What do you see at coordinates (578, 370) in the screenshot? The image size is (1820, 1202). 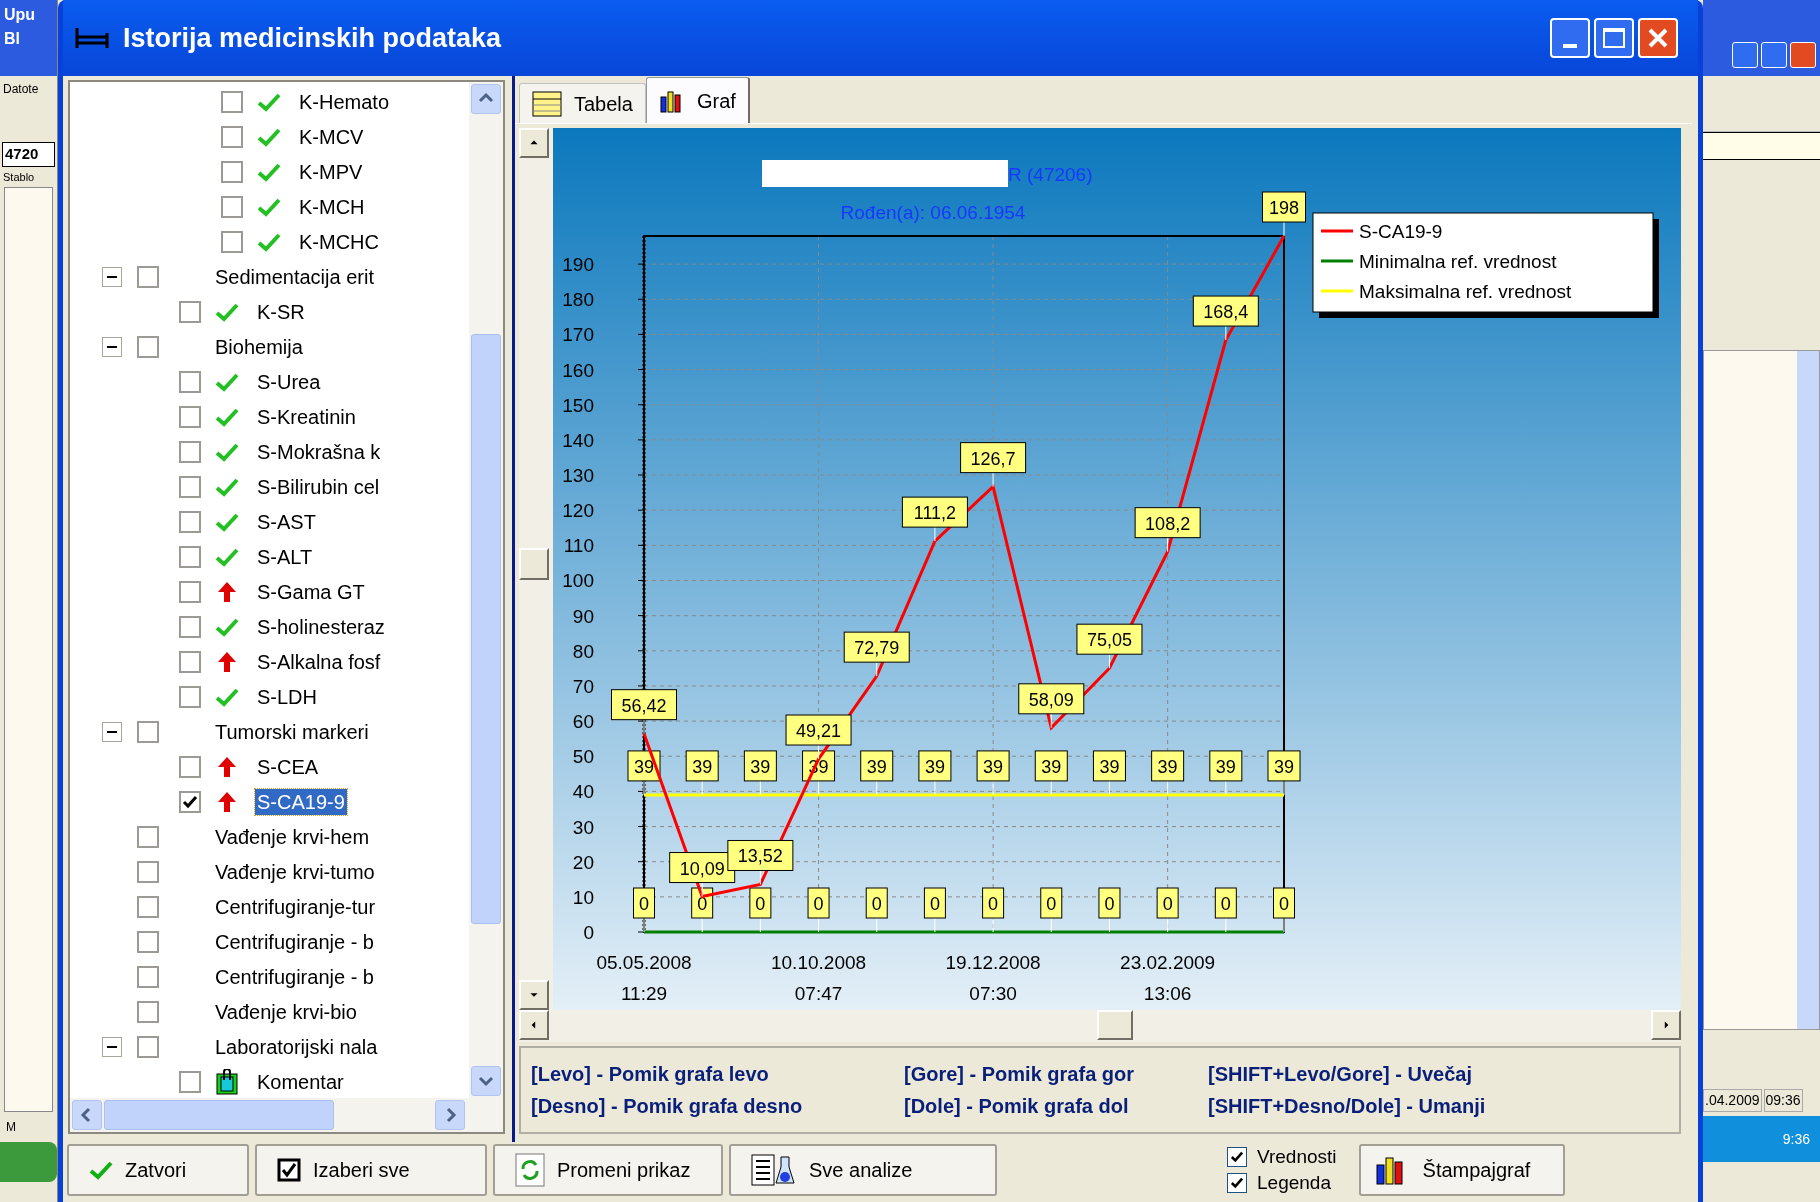 I see `y-tick-label: 160` at bounding box center [578, 370].